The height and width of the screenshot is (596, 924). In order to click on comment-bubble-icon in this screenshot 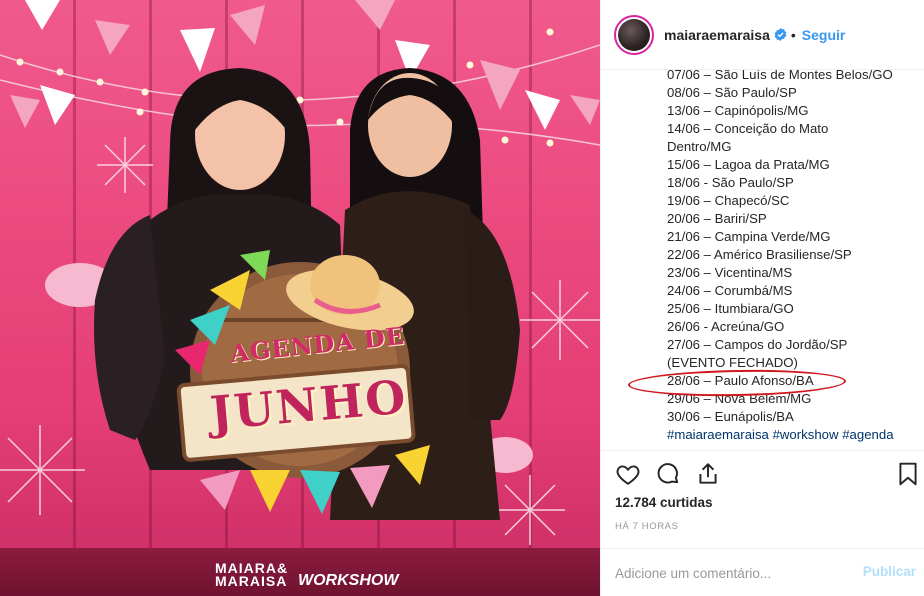, I will do `click(668, 474)`.